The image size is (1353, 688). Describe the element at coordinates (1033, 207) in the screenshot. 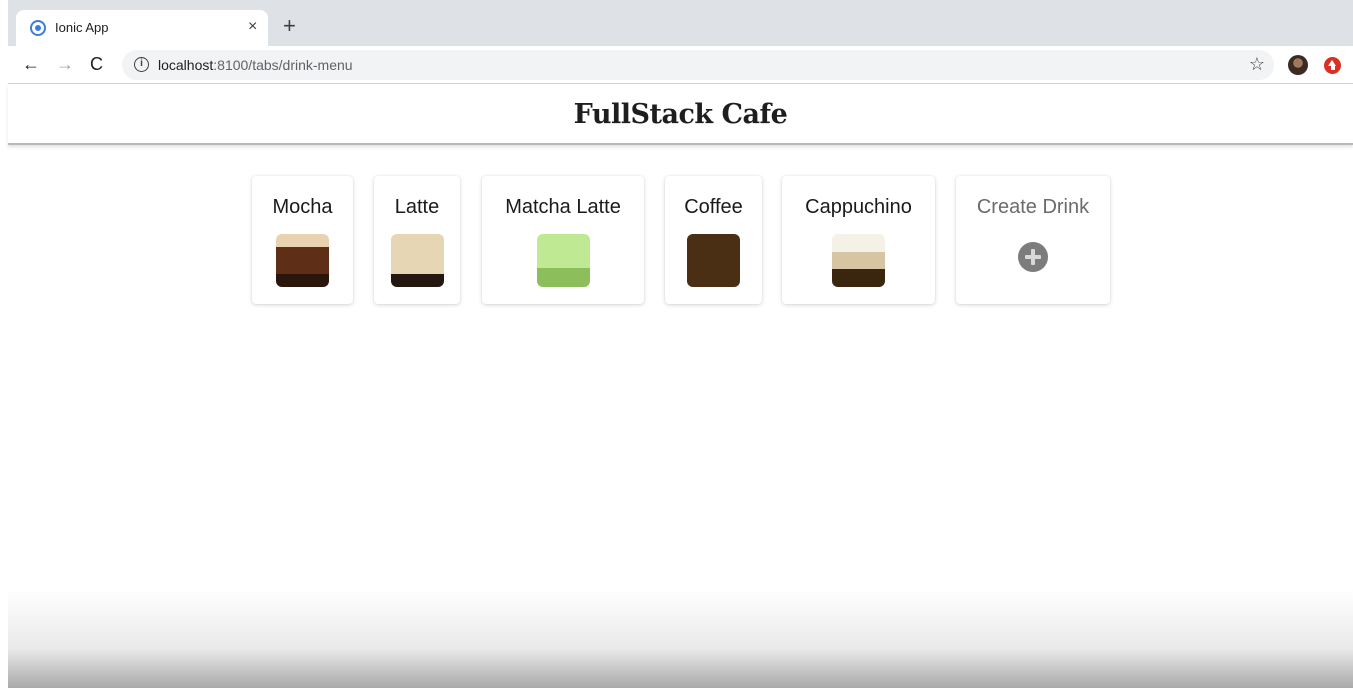

I see `create-drink-label: Create Drink` at that location.